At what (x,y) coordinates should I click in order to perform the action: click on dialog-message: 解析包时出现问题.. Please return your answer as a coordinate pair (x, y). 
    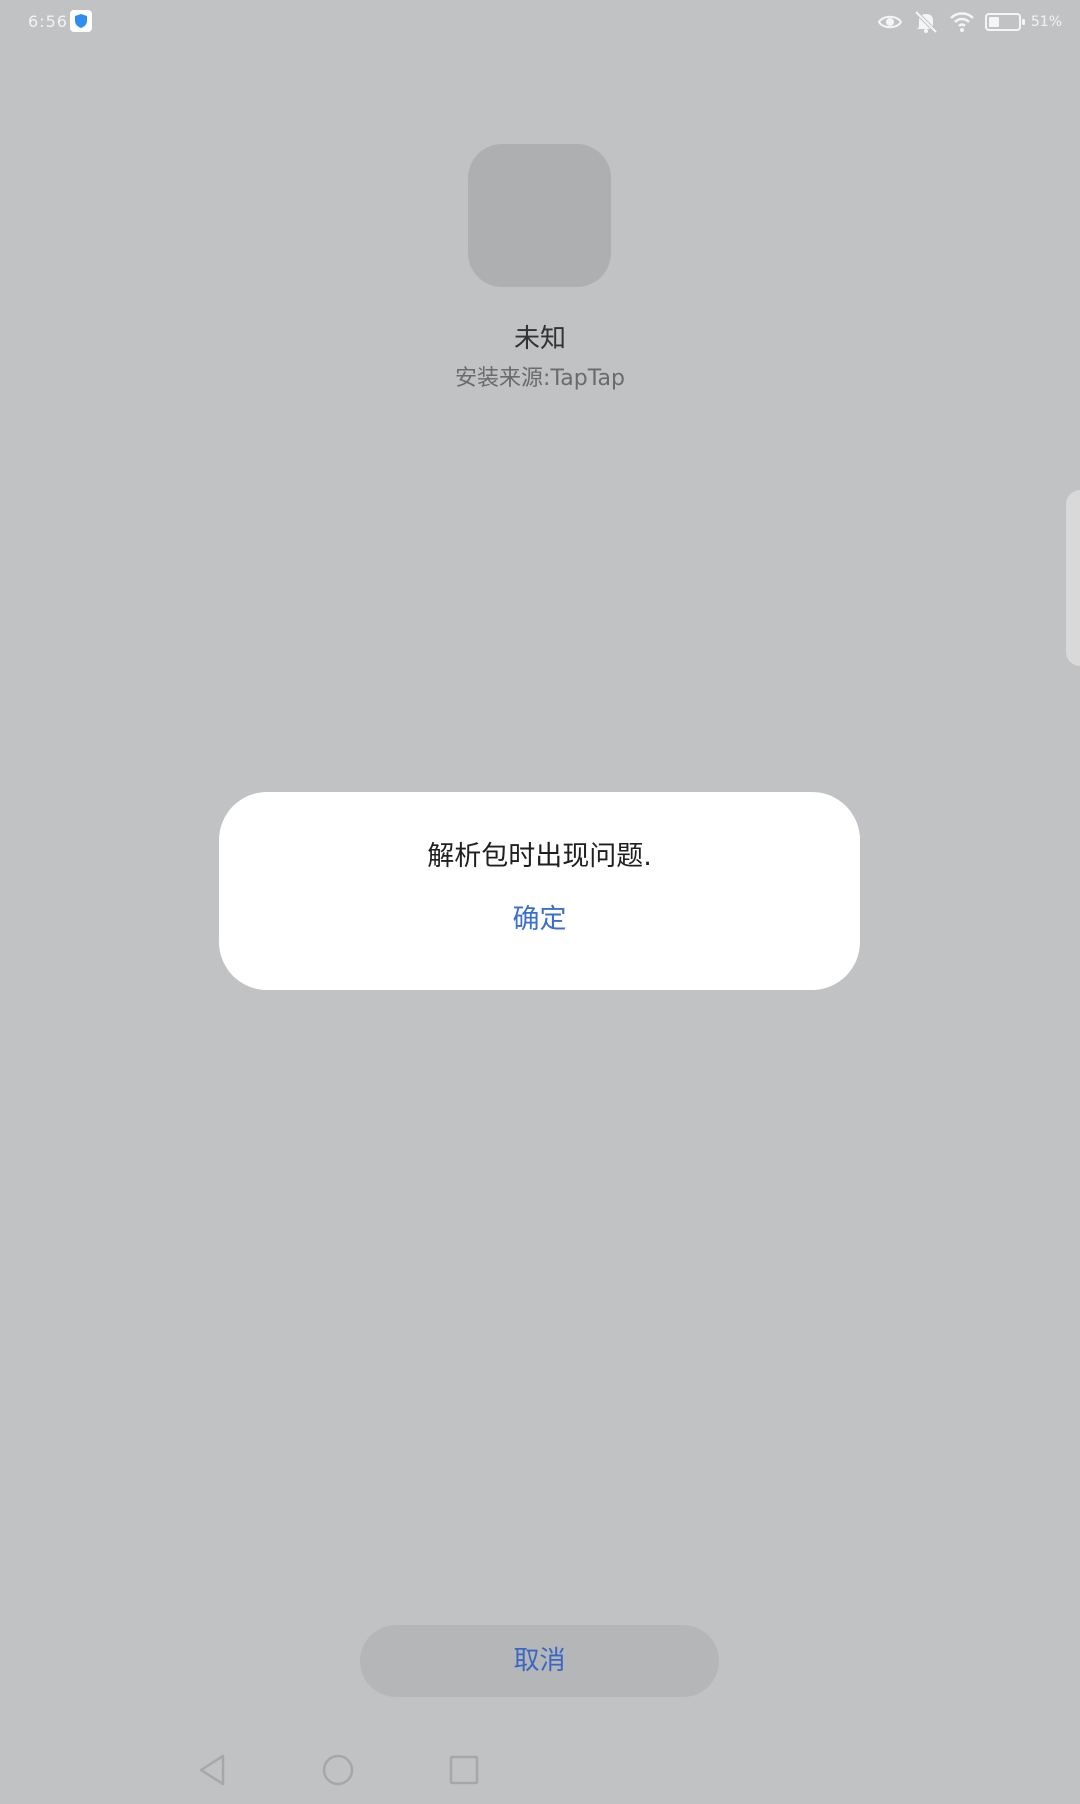
    Looking at the image, I should click on (539, 856).